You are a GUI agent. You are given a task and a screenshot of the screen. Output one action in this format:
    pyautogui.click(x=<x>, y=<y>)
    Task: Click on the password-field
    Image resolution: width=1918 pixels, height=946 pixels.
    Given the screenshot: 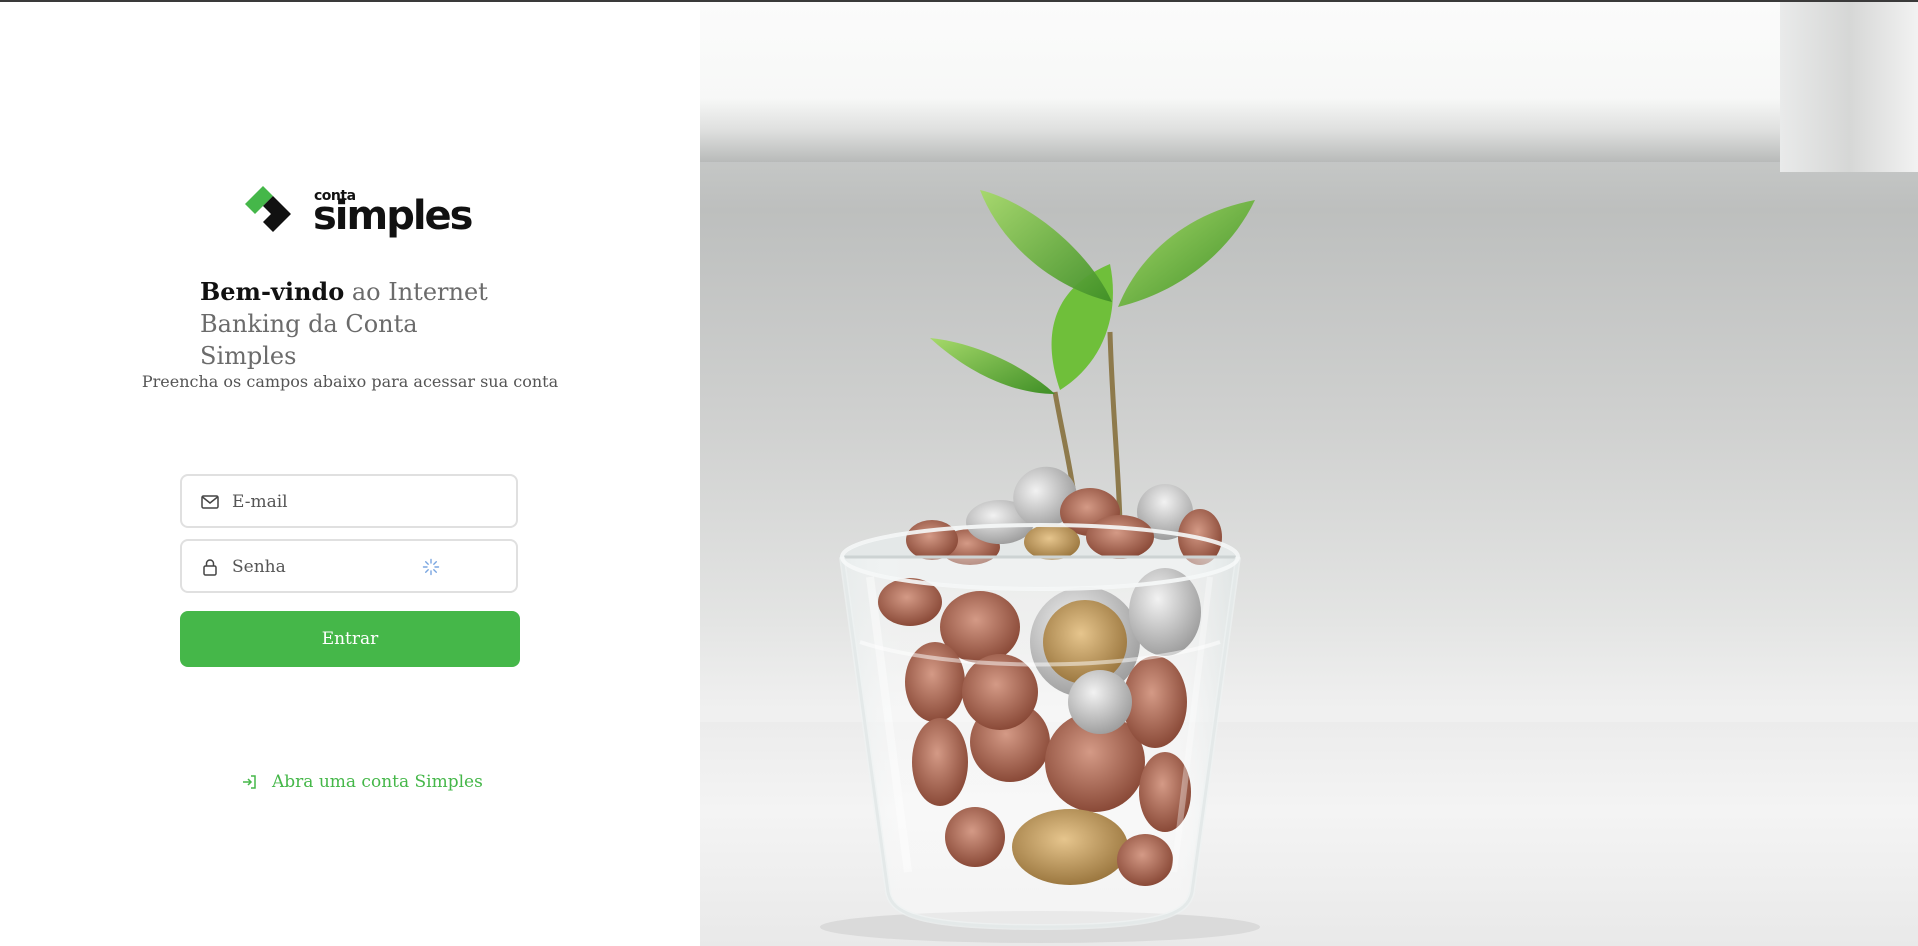 What is the action you would take?
    pyautogui.click(x=349, y=566)
    